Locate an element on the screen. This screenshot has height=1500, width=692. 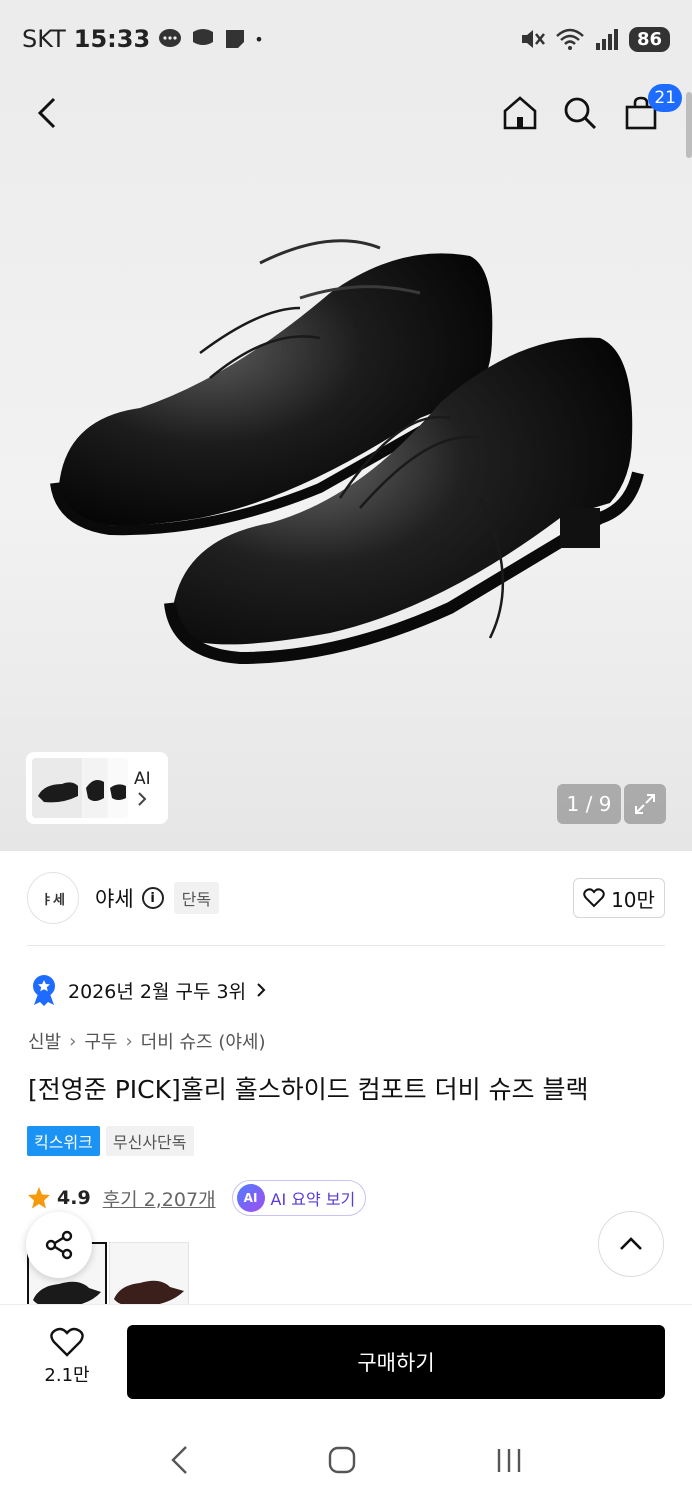
product-tag: 킥스위크 is located at coordinates (63, 1141).